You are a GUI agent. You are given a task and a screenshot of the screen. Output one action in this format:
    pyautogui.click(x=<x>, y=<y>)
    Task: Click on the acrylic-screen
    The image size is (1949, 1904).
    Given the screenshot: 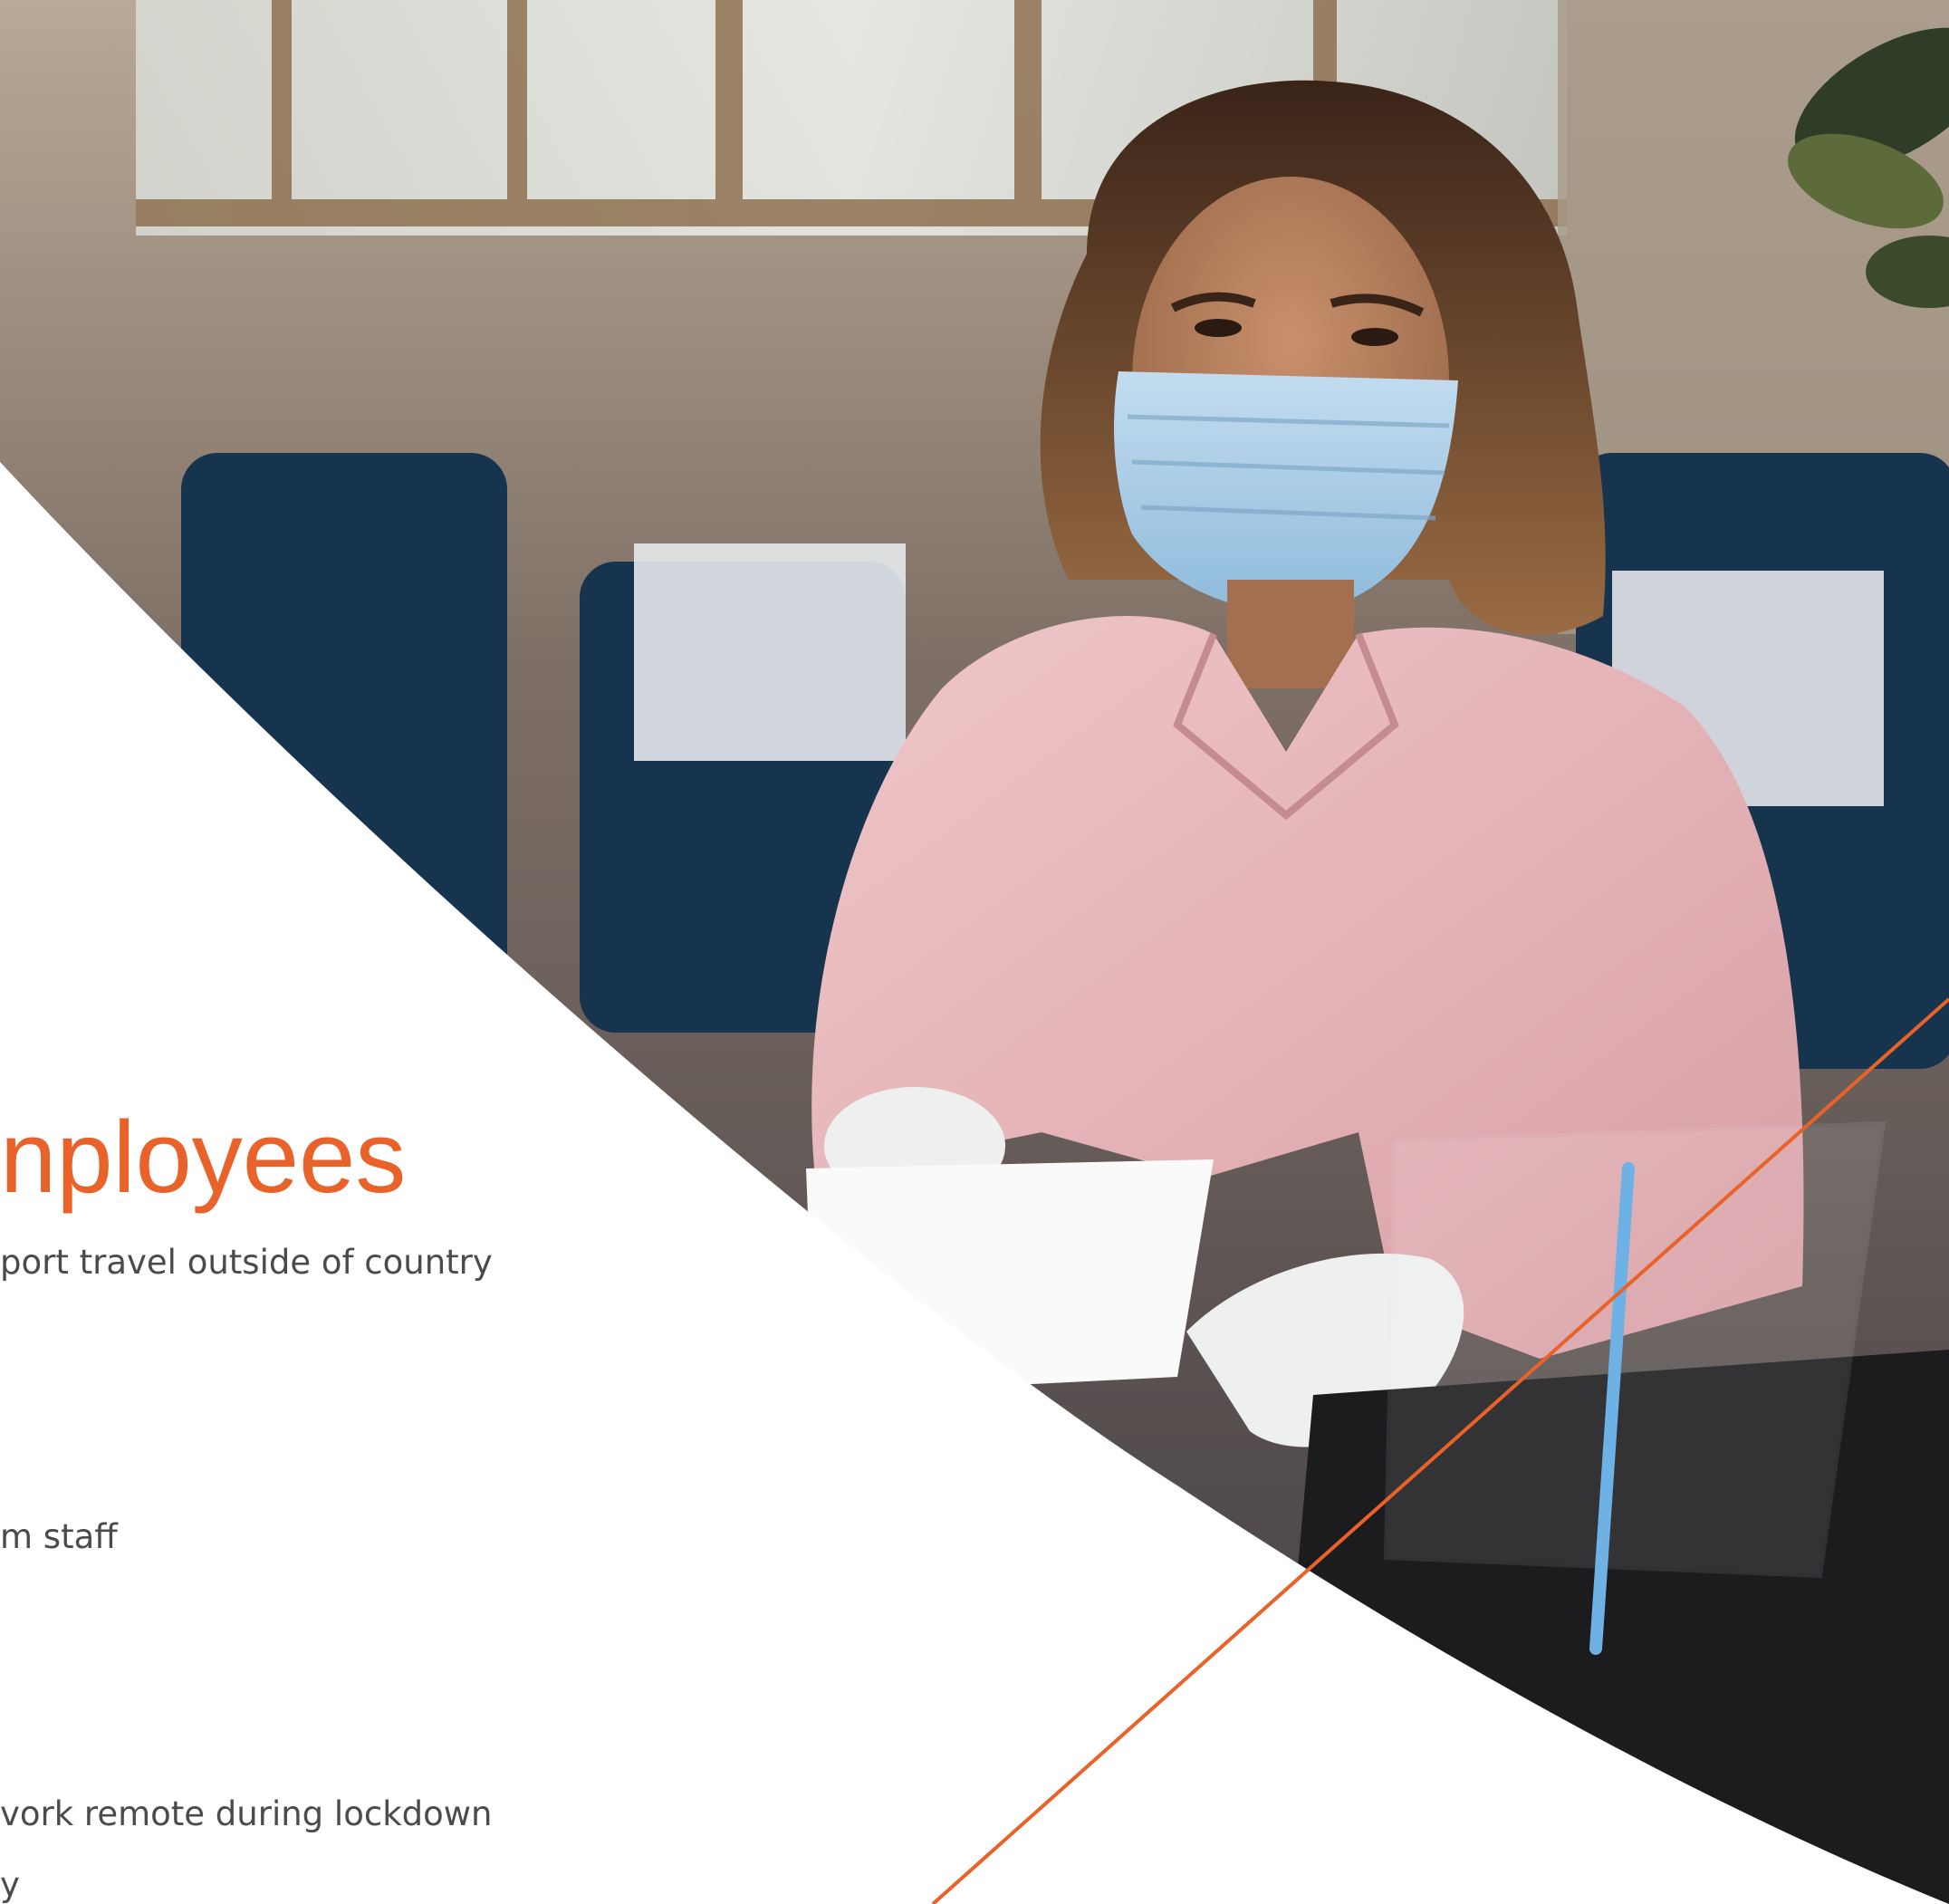 What is the action you would take?
    pyautogui.click(x=1635, y=1350)
    